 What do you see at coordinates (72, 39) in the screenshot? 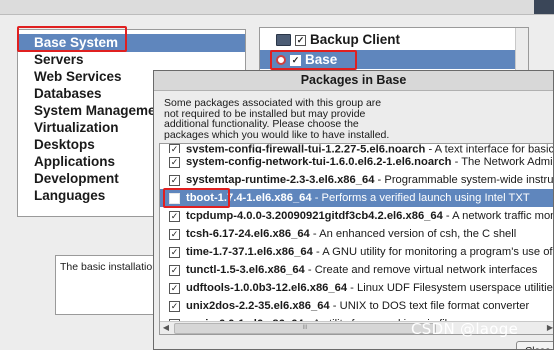
I see `highlight-box-category` at bounding box center [72, 39].